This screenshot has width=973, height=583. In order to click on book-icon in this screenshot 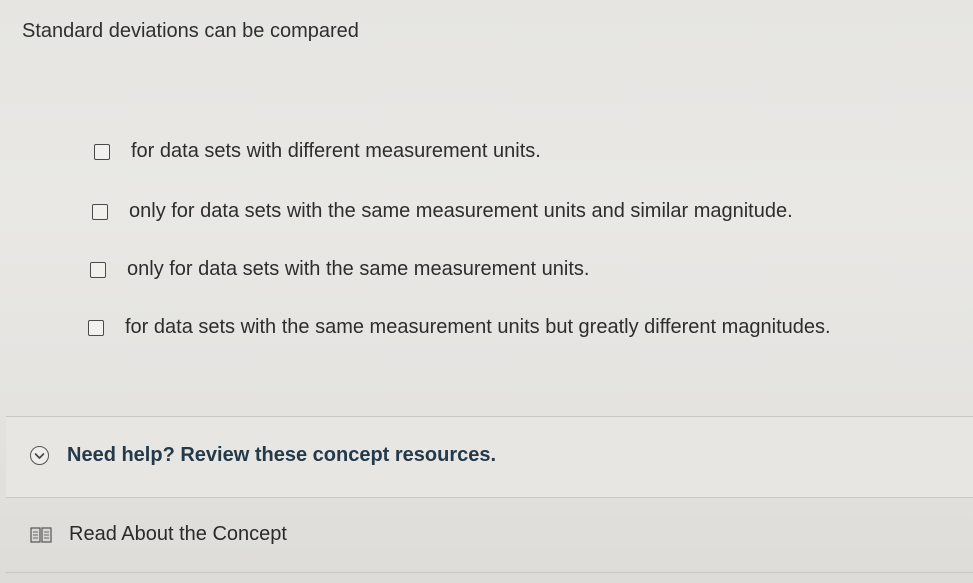, I will do `click(41, 534)`.